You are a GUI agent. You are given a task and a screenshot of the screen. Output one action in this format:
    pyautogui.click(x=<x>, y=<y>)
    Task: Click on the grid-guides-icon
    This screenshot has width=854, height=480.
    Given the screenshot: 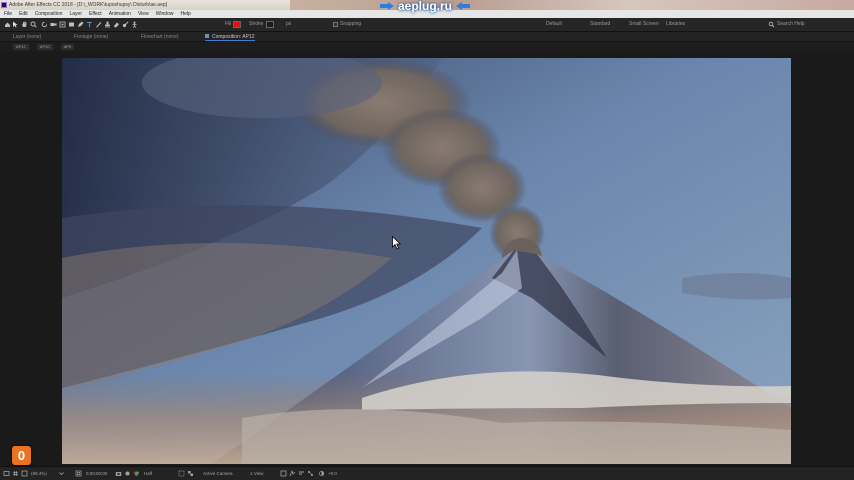 What is the action you would take?
    pyautogui.click(x=15, y=473)
    